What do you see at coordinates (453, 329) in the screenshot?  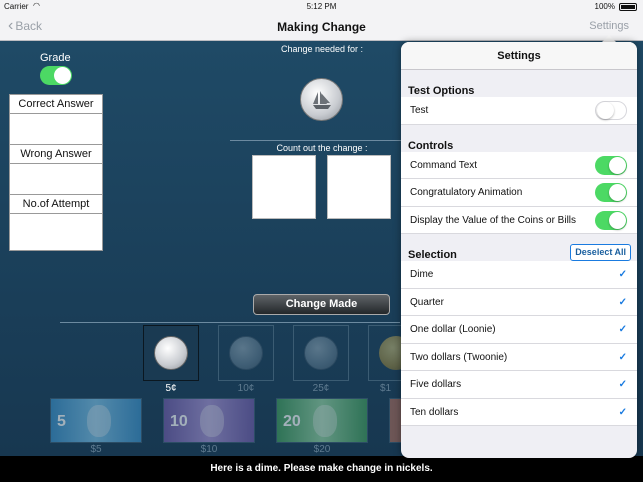 I see `selection-label: One dollar (Loonie)` at bounding box center [453, 329].